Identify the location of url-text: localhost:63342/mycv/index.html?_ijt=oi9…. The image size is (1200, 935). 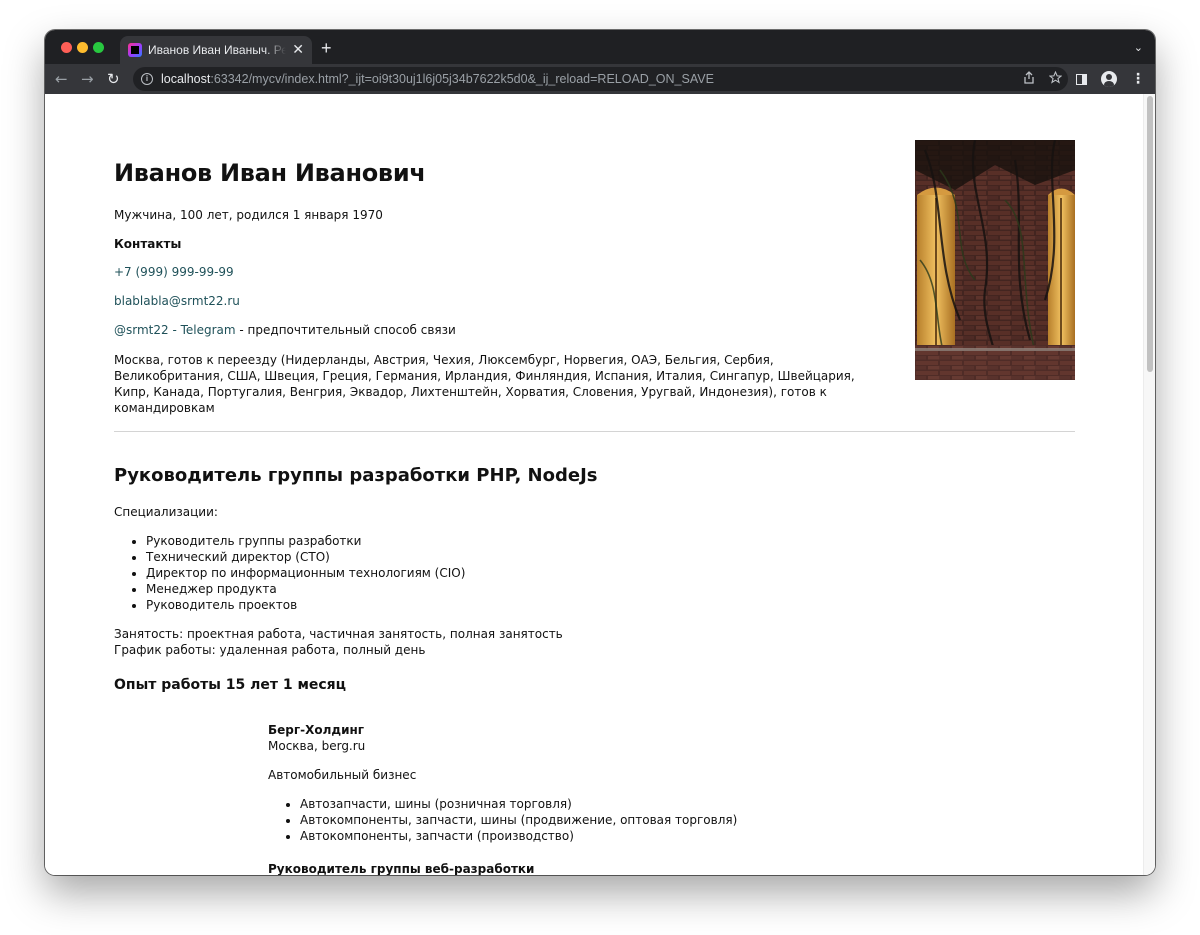
(437, 79).